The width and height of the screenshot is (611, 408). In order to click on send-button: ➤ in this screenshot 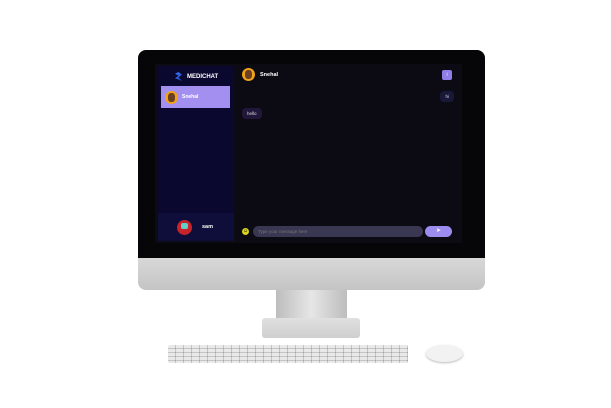, I will do `click(438, 231)`.